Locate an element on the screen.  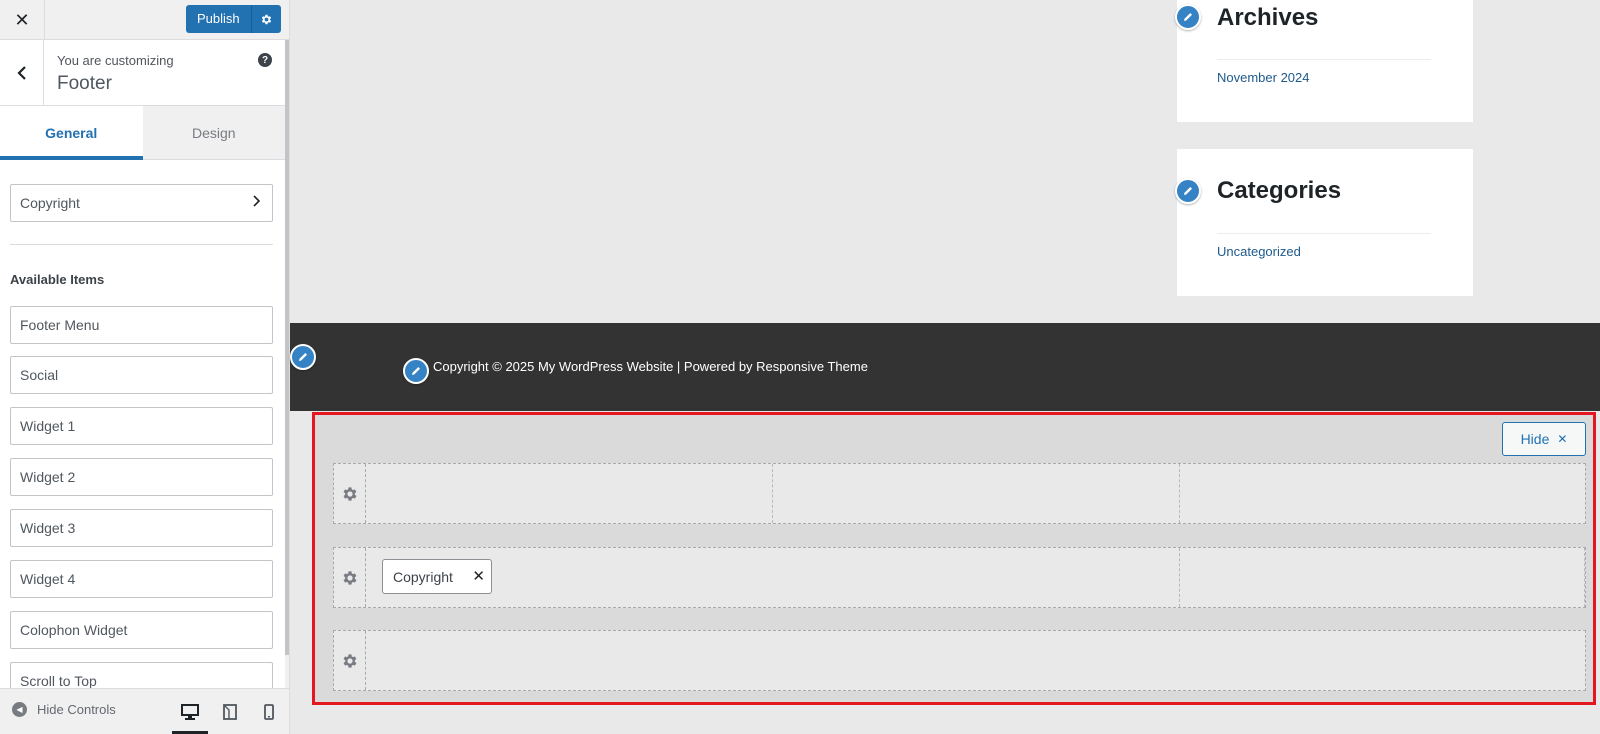
tabs: General Design is located at coordinates (142, 133).